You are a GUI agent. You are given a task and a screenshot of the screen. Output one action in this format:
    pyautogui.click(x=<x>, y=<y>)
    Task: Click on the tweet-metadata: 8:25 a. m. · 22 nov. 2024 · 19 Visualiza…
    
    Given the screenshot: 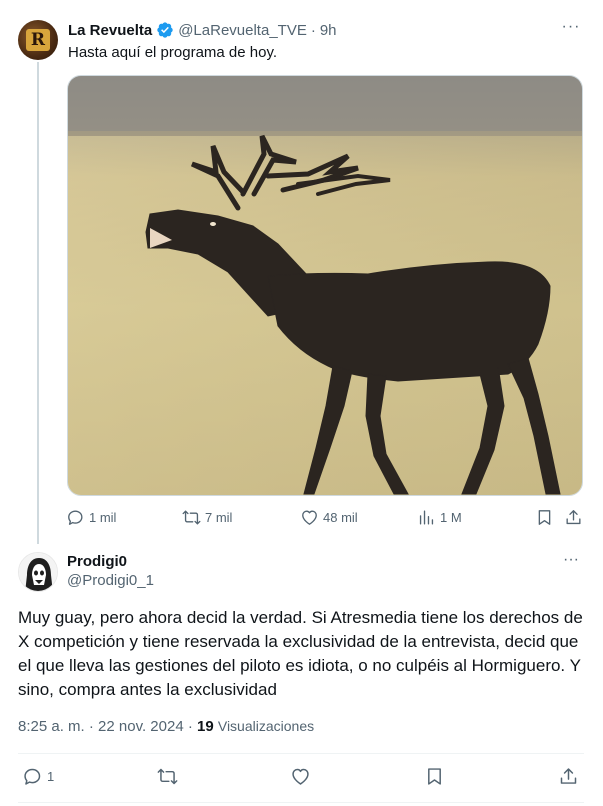 What is the action you would take?
    pyautogui.click(x=166, y=726)
    